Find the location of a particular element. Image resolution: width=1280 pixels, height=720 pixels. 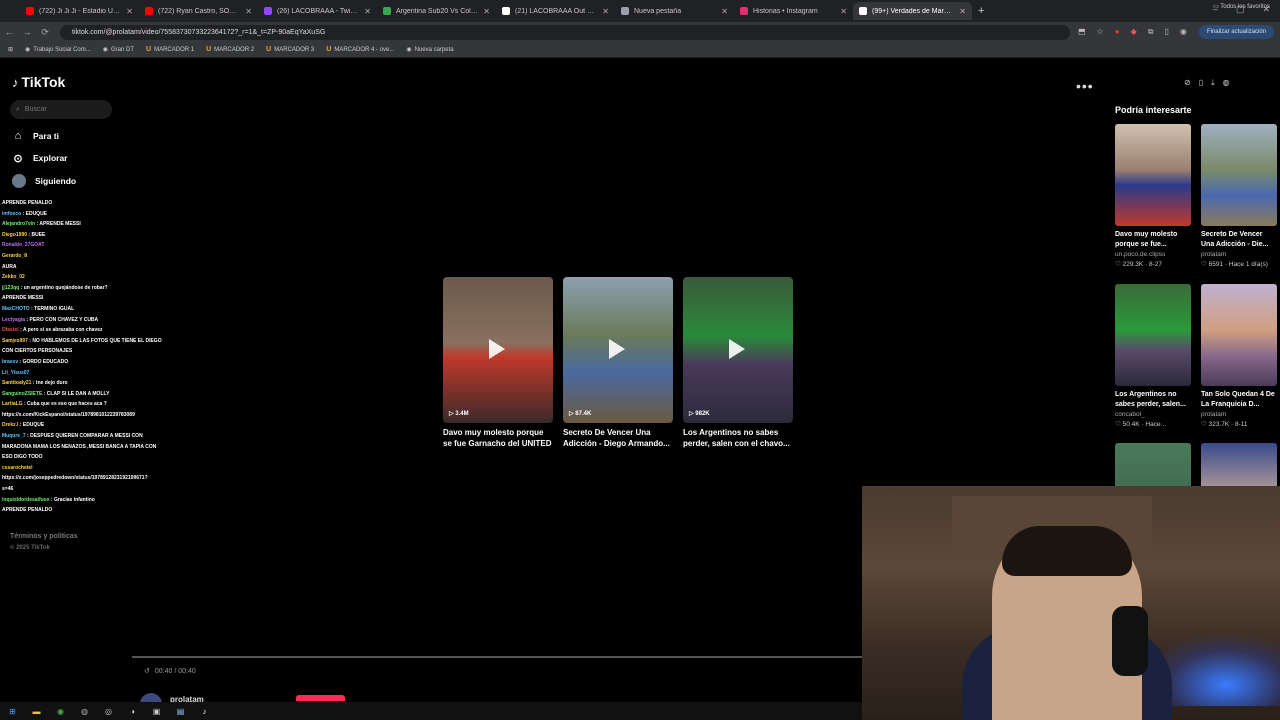

search-input: ⌕ Buscar is located at coordinates (61, 109).